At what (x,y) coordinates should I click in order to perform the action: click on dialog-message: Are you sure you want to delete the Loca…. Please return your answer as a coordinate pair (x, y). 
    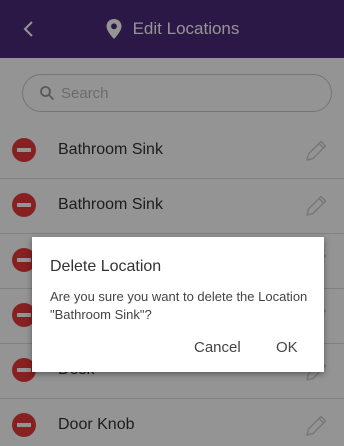
    Looking at the image, I should click on (179, 305).